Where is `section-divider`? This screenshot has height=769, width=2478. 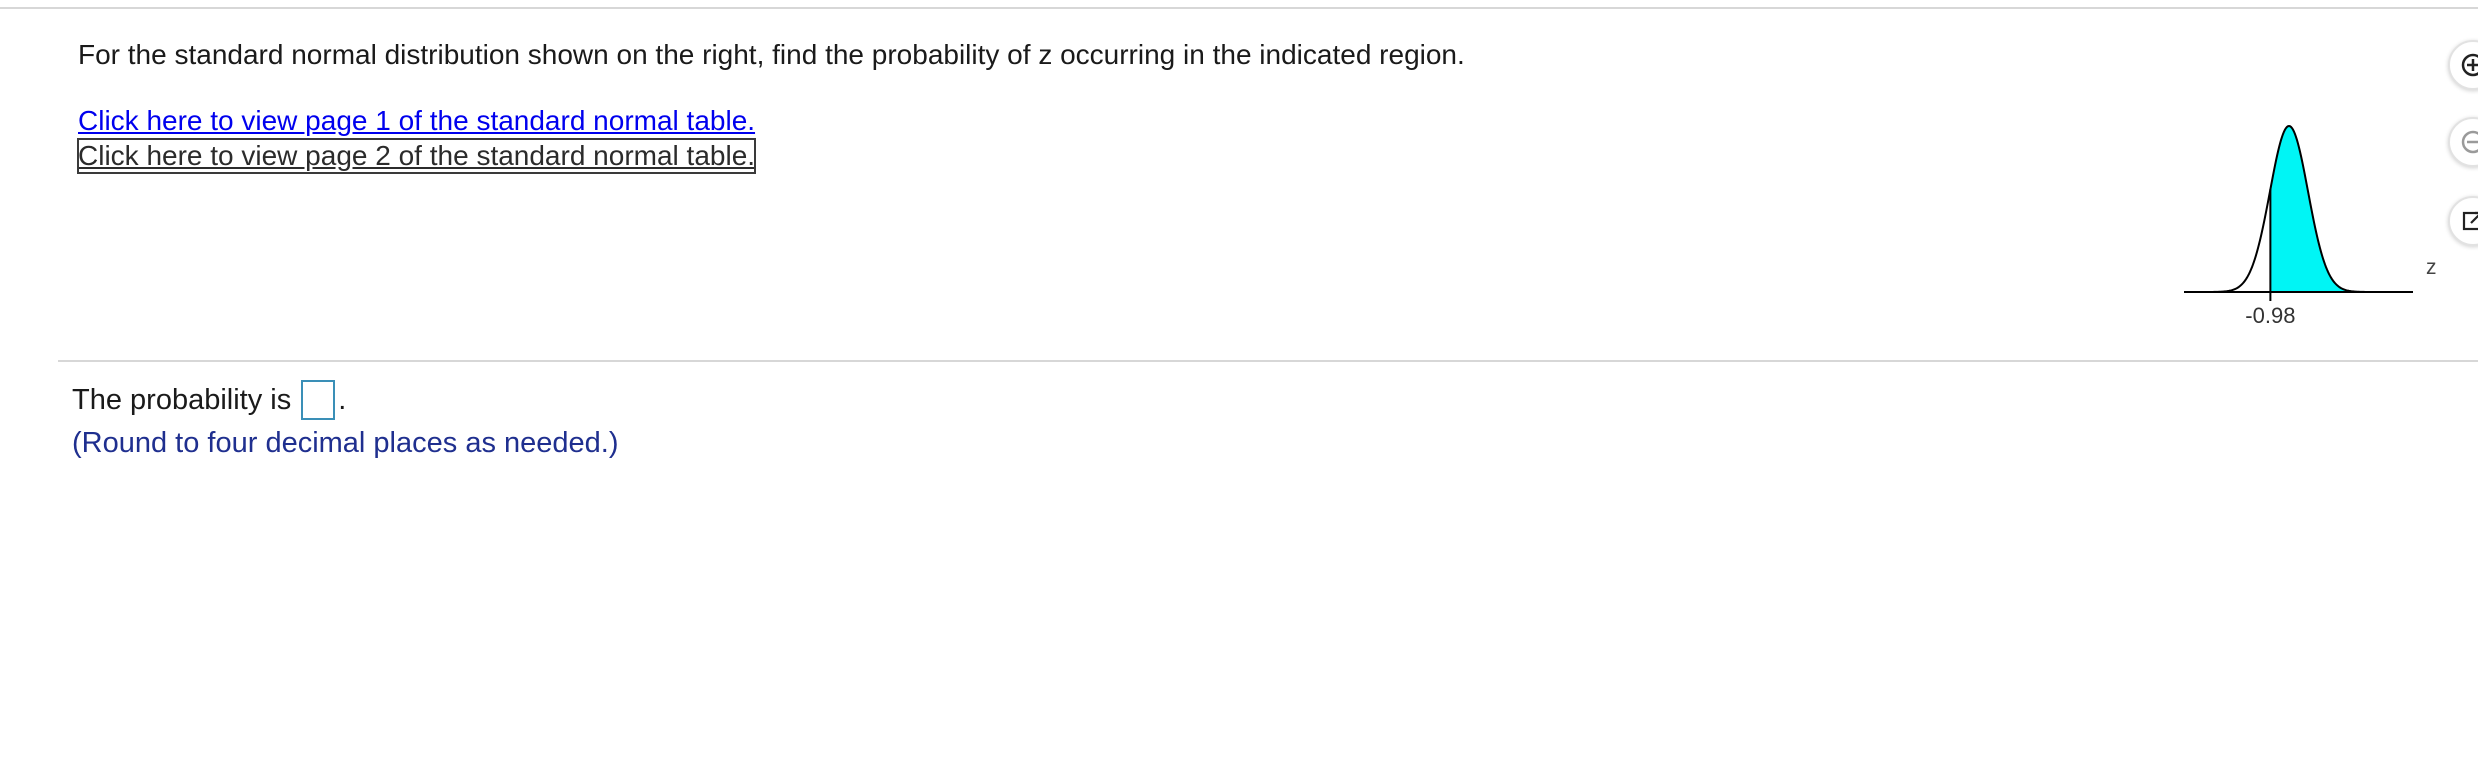
section-divider is located at coordinates (1268, 361).